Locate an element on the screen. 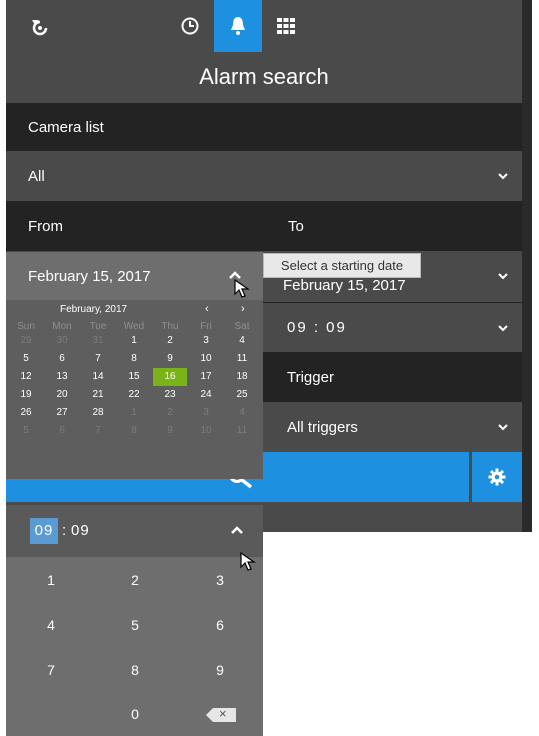  backspace-button: × is located at coordinates (221, 714).